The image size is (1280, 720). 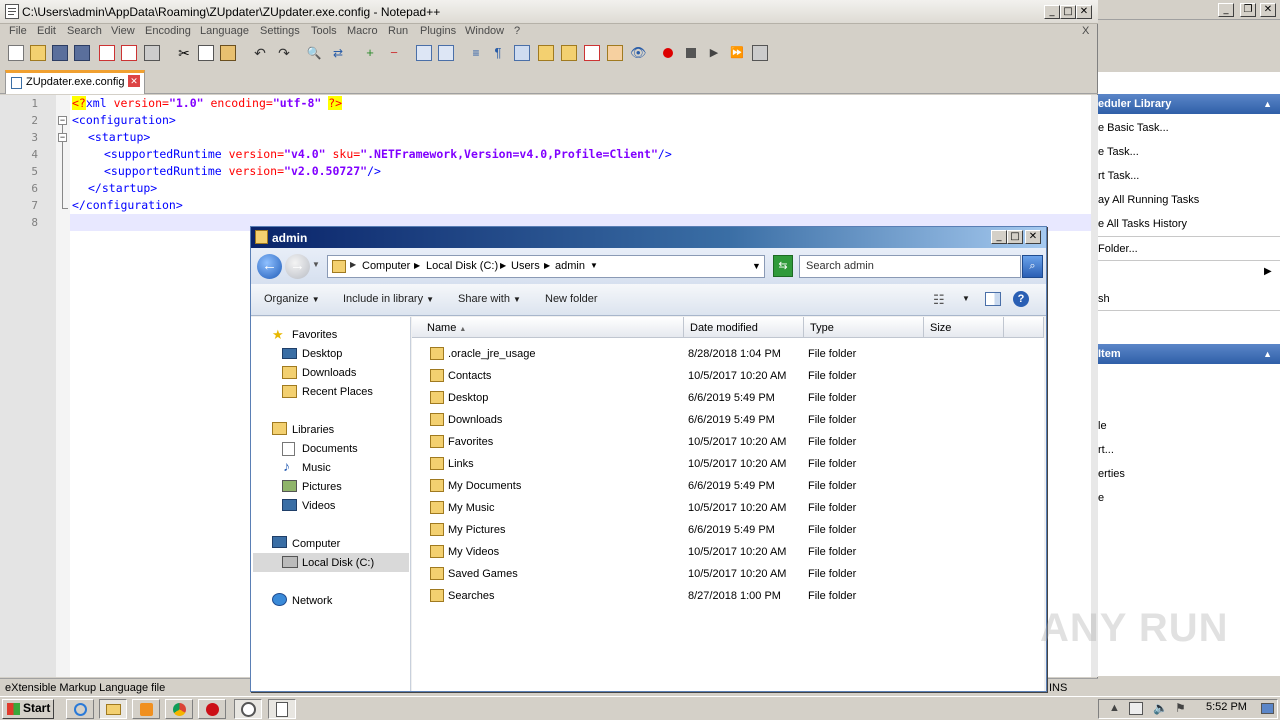 I want to click on column-header-size: Size, so click(x=964, y=327).